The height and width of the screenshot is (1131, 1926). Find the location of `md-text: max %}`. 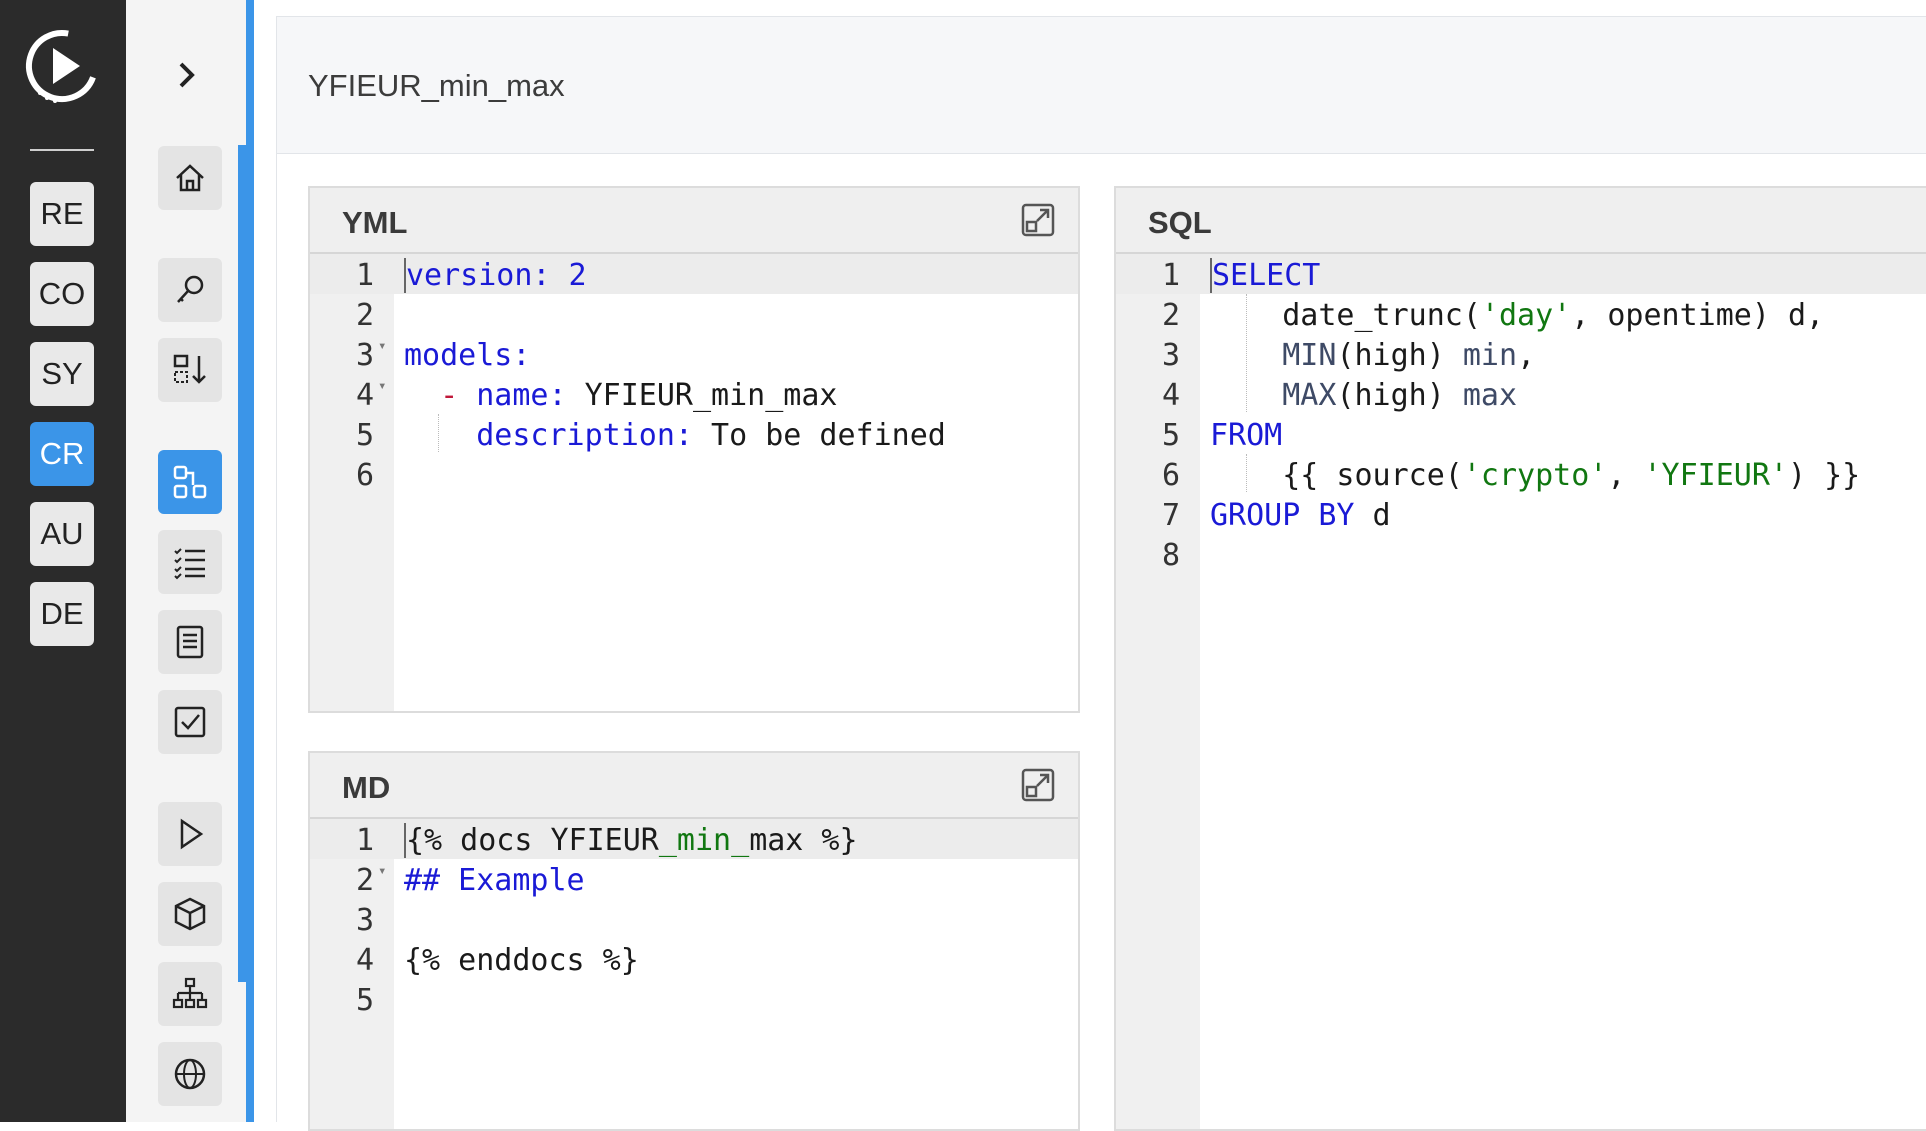

md-text: max %} is located at coordinates (803, 840).